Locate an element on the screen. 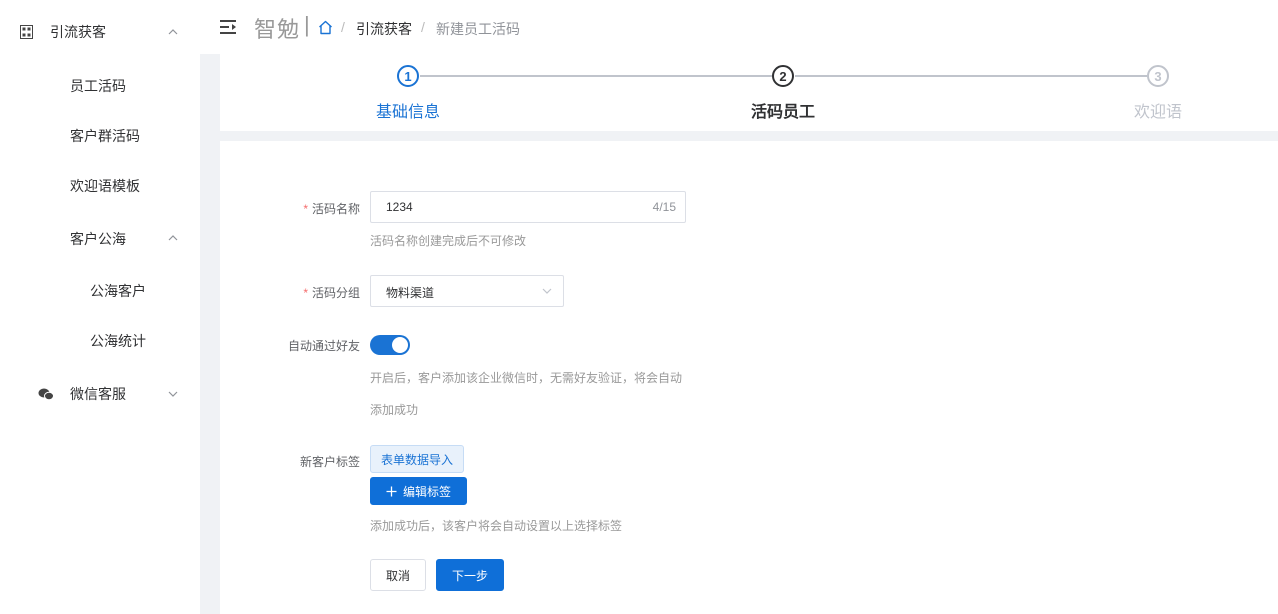 This screenshot has height=614, width=1278. brand-name: 智勉 is located at coordinates (277, 29).